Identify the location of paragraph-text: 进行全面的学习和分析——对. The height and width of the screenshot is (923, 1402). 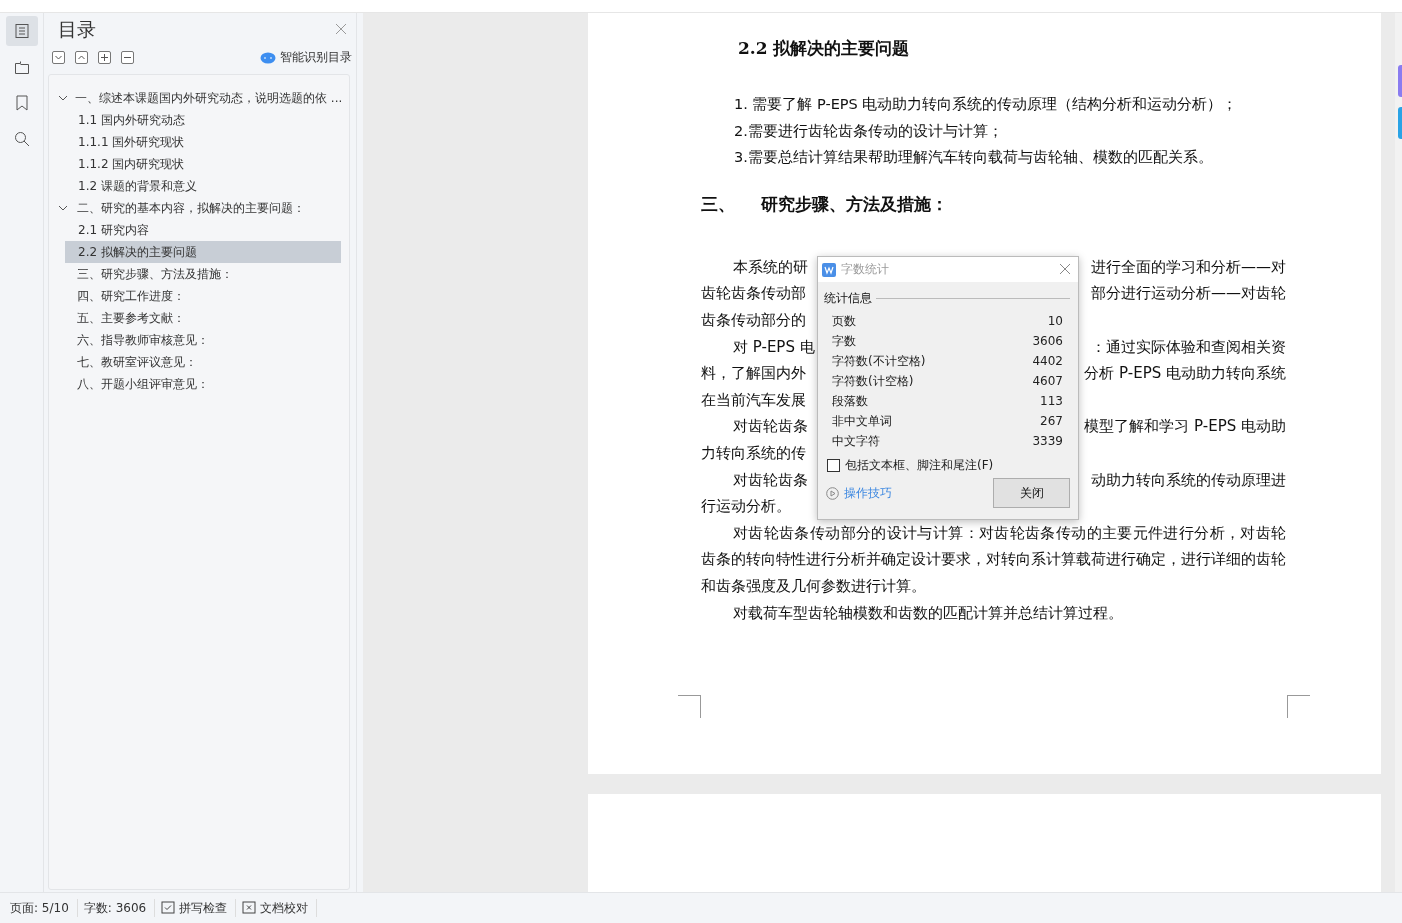
(1188, 267).